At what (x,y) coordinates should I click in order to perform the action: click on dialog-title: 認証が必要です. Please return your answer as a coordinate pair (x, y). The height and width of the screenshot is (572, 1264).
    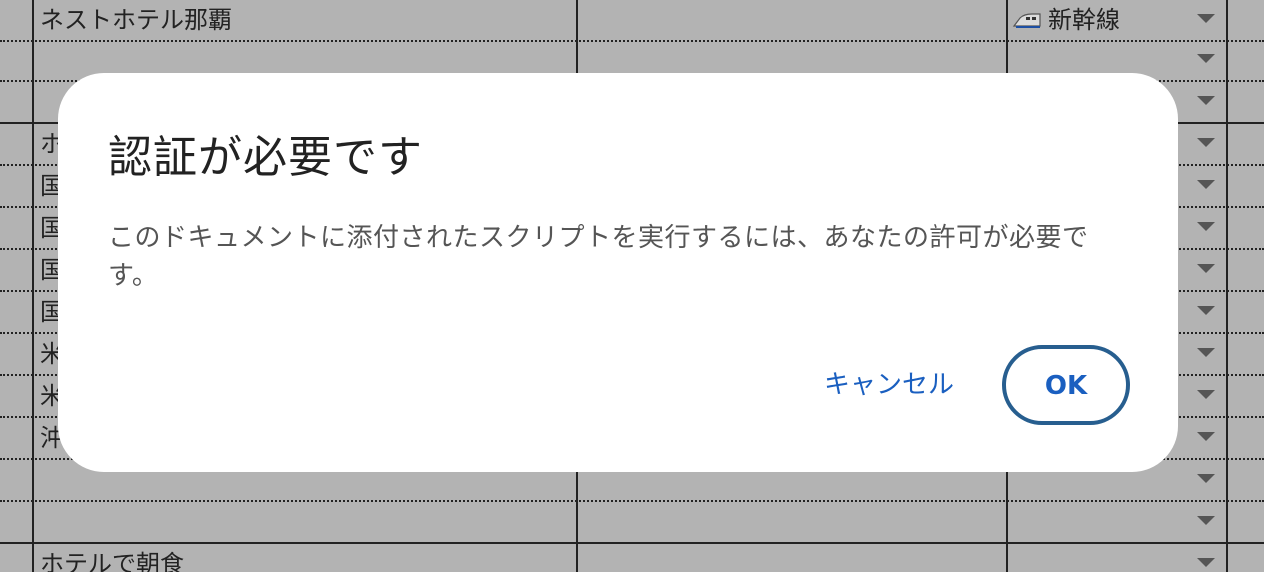
    Looking at the image, I should click on (265, 157).